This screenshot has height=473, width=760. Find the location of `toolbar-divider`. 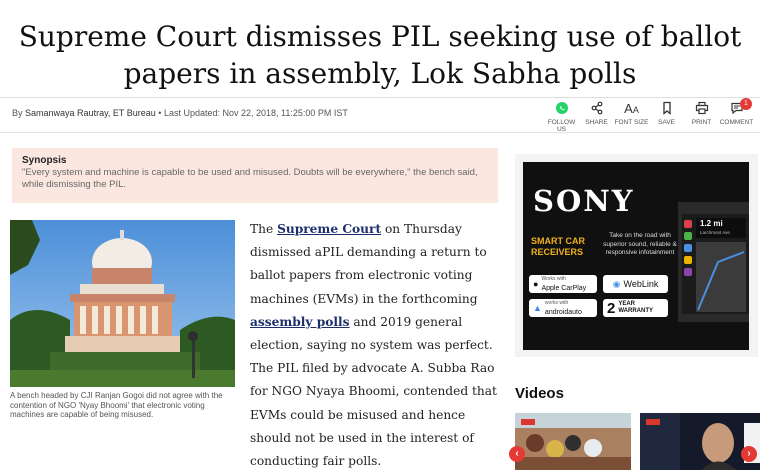

toolbar-divider is located at coordinates (380, 132).